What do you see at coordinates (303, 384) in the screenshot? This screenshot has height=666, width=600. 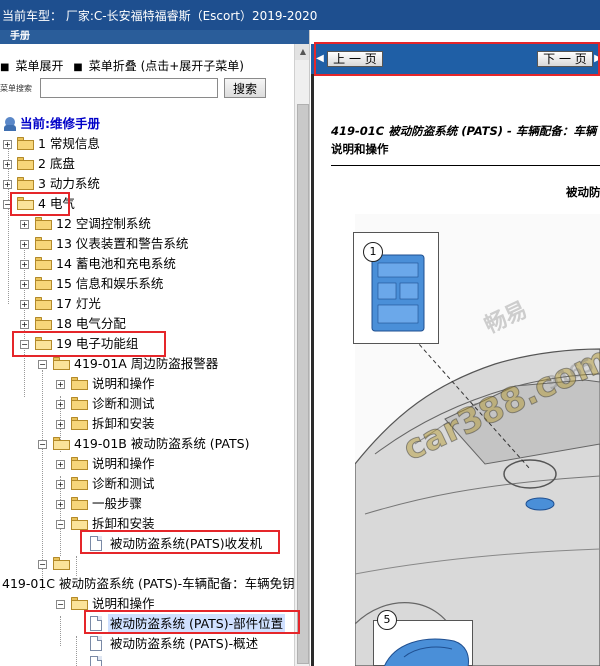 I see `scroll-thumb` at bounding box center [303, 384].